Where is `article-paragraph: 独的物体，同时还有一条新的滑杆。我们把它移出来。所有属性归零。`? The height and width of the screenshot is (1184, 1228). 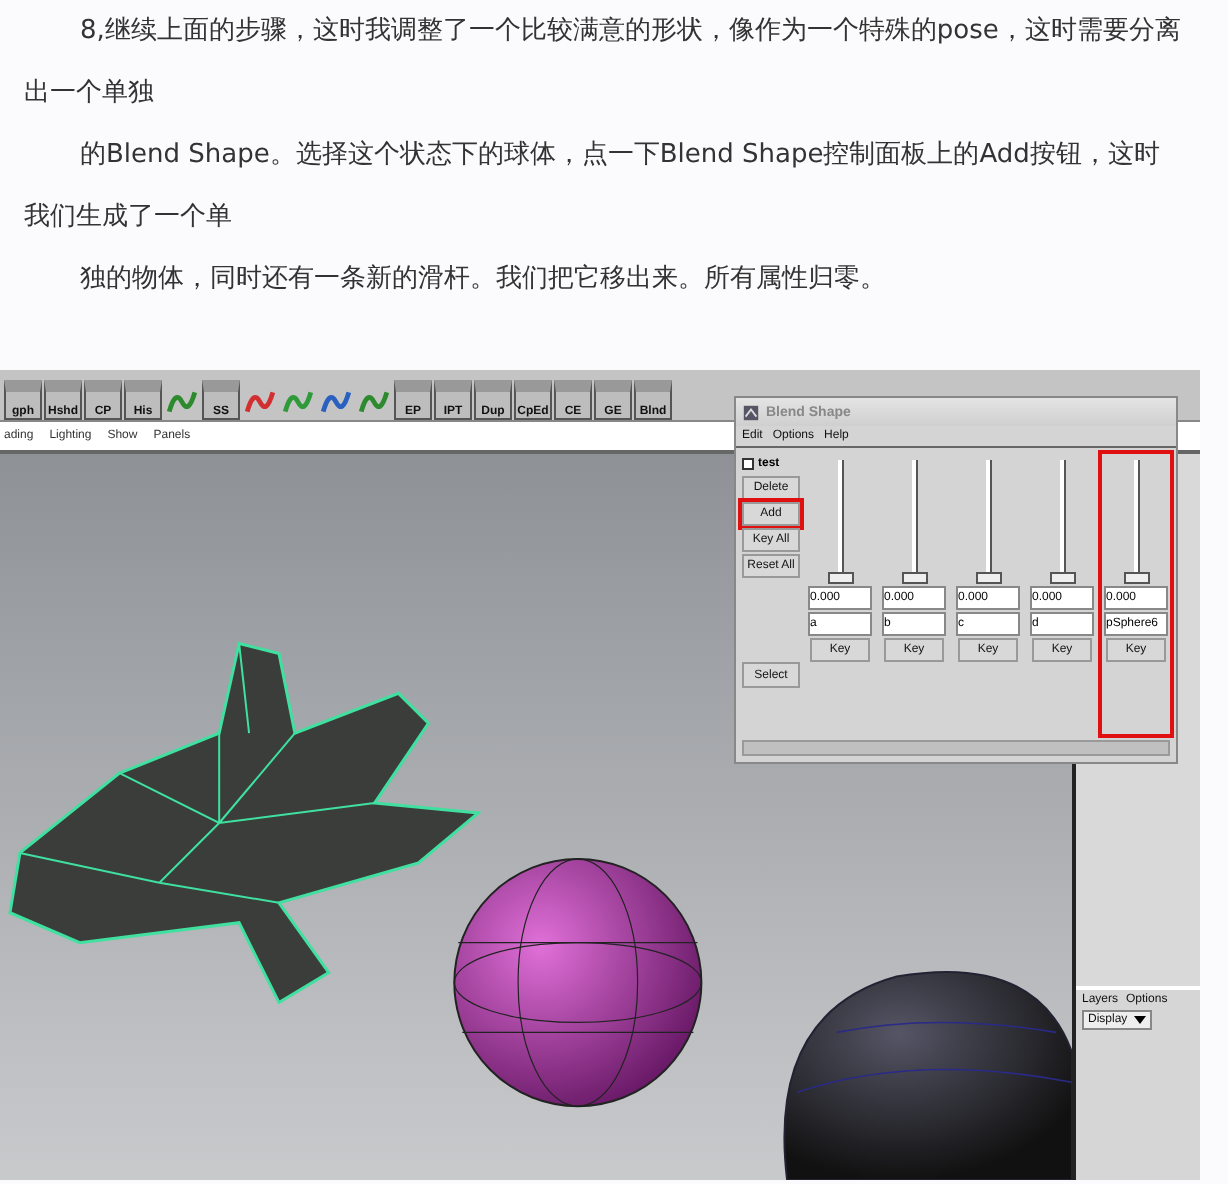 article-paragraph: 独的物体，同时还有一条新的滑杆。我们把它移出来。所有属性归零。 is located at coordinates (483, 280).